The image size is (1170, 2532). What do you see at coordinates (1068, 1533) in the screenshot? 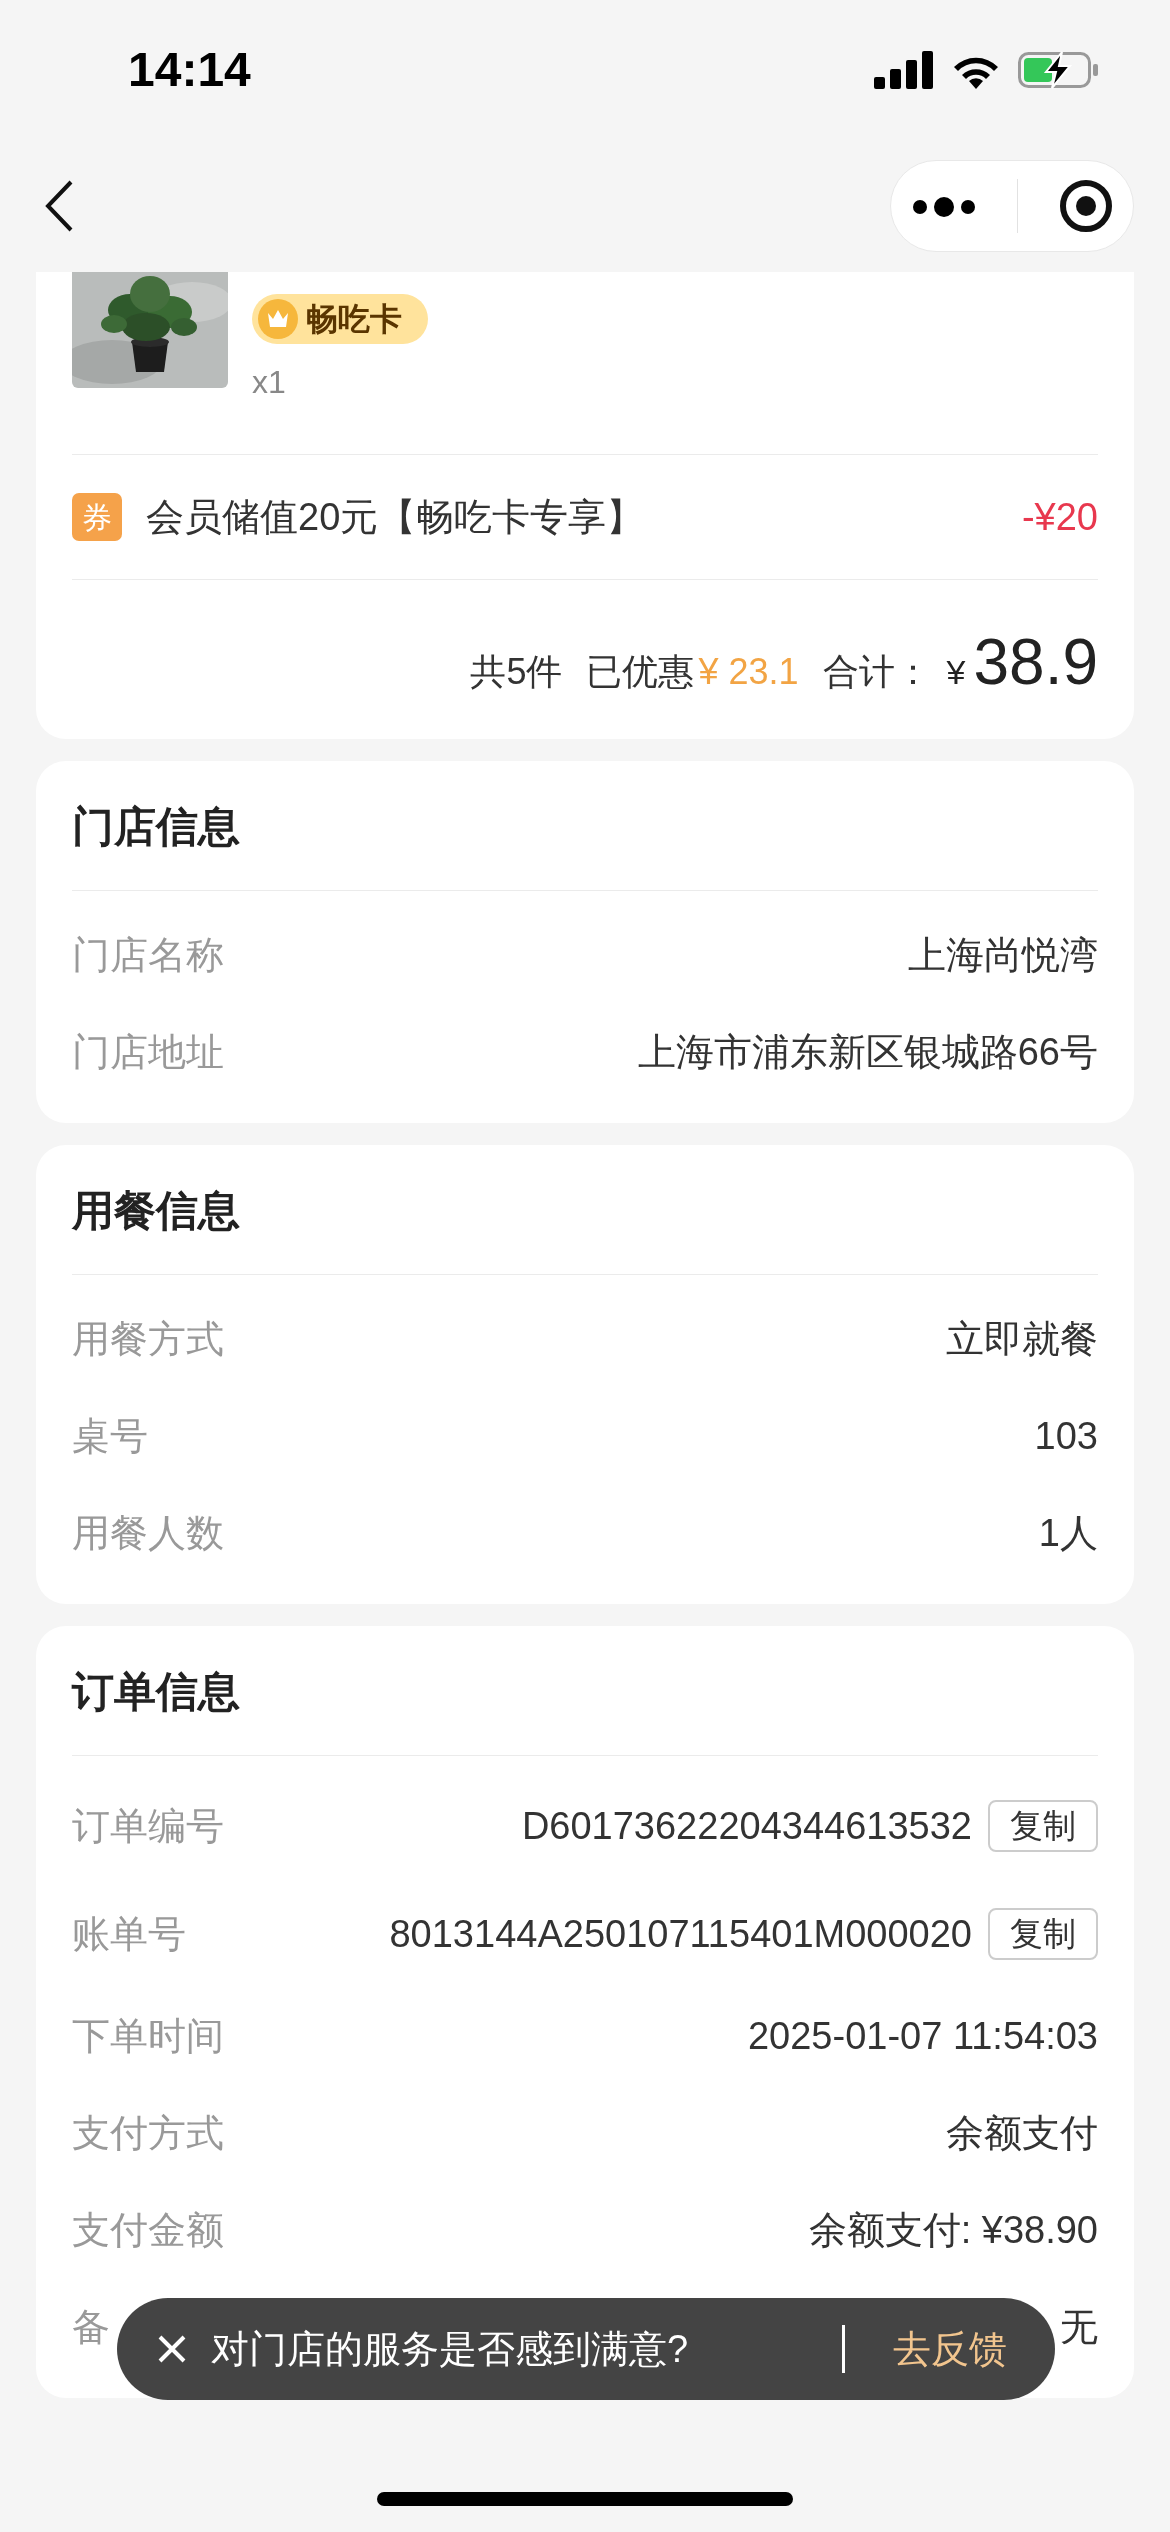
I see `field-value: 1人` at bounding box center [1068, 1533].